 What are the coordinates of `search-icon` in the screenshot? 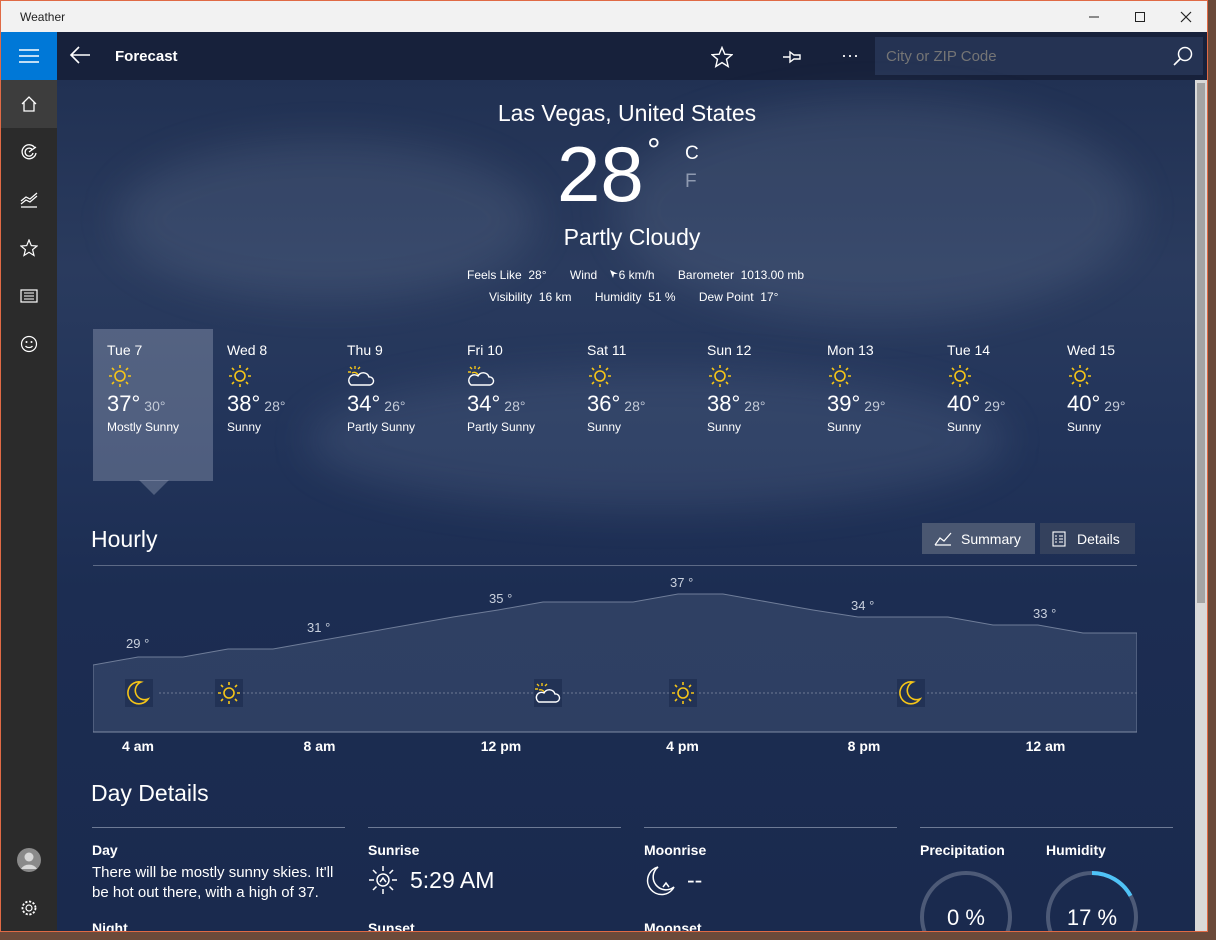 It's located at (1183, 56).